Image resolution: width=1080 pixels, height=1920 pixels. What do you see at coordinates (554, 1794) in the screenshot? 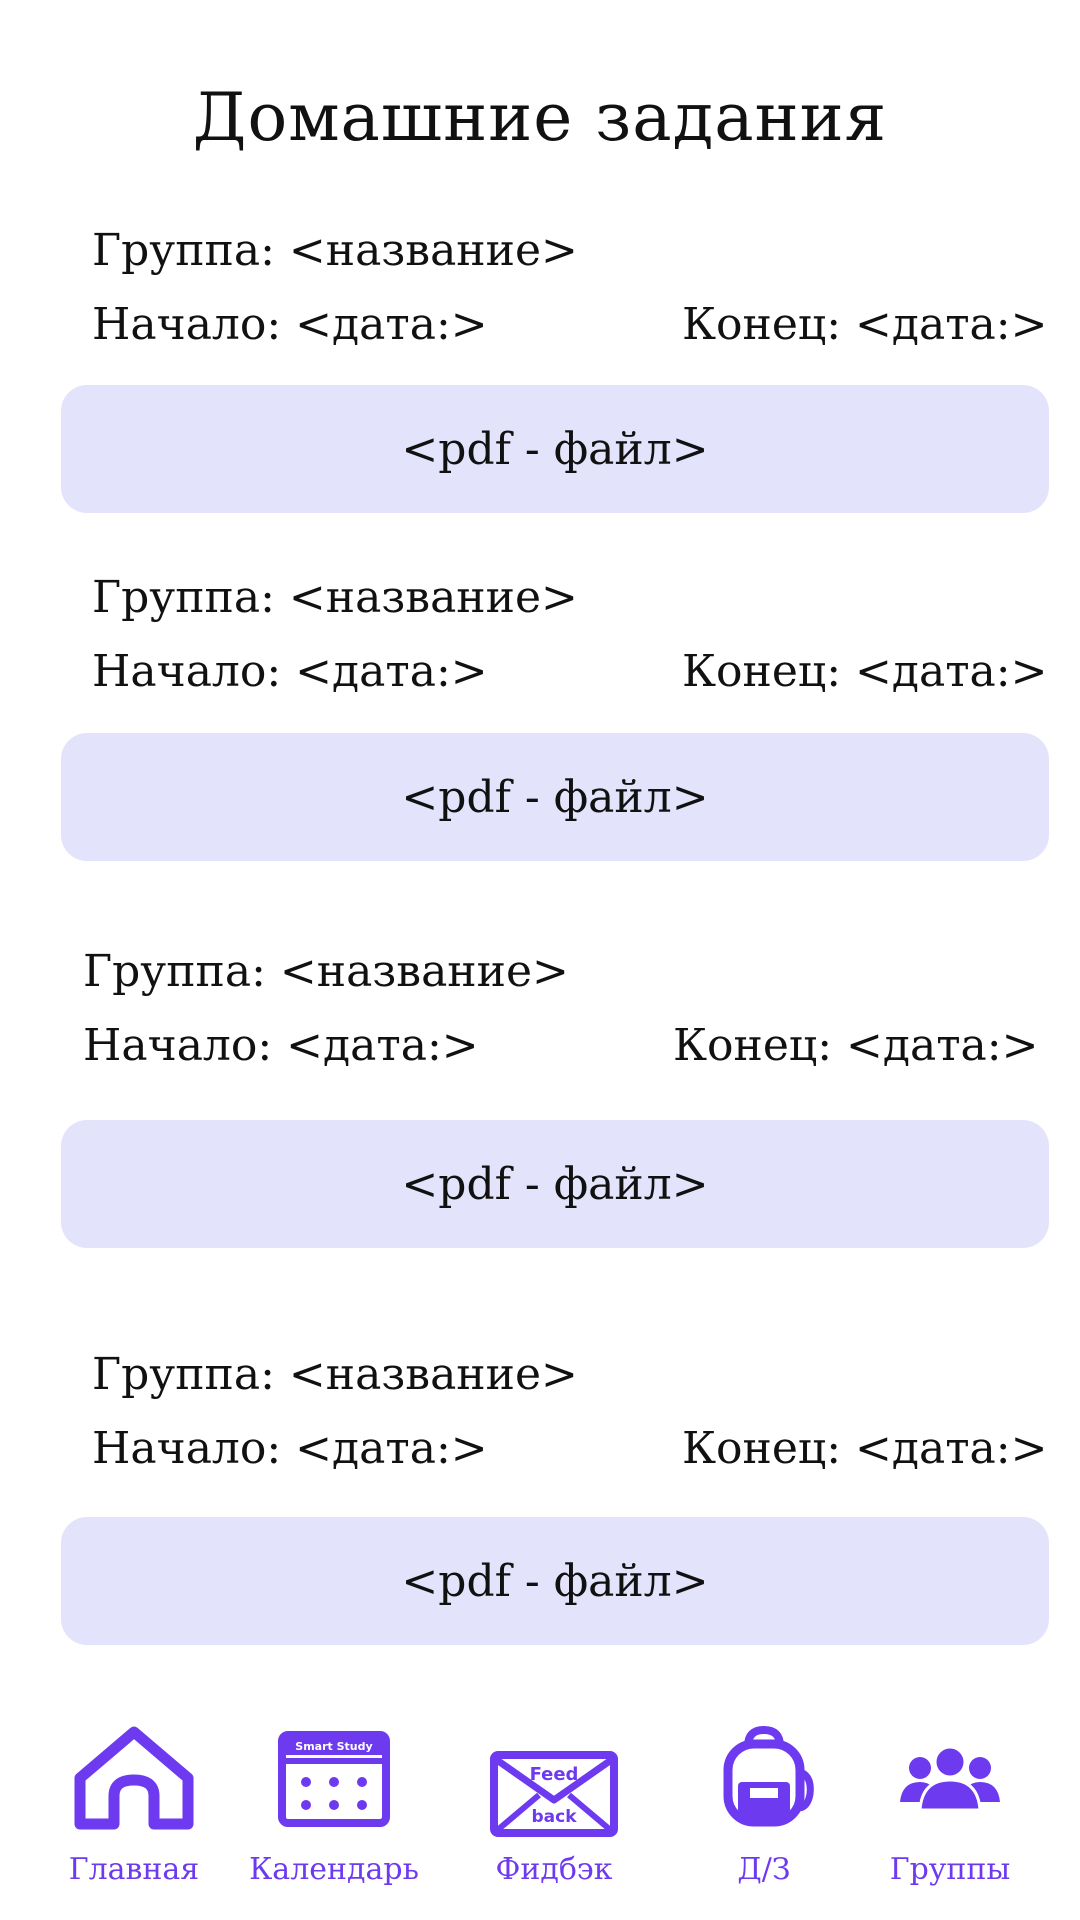
I see `feedback-envelope-icon: Feed back` at bounding box center [554, 1794].